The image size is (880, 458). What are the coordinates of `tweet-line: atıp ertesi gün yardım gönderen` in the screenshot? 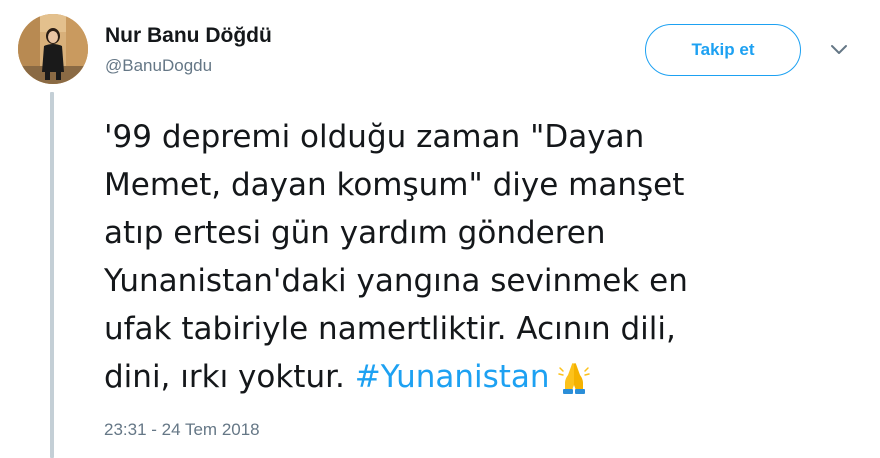 It's located at (355, 233).